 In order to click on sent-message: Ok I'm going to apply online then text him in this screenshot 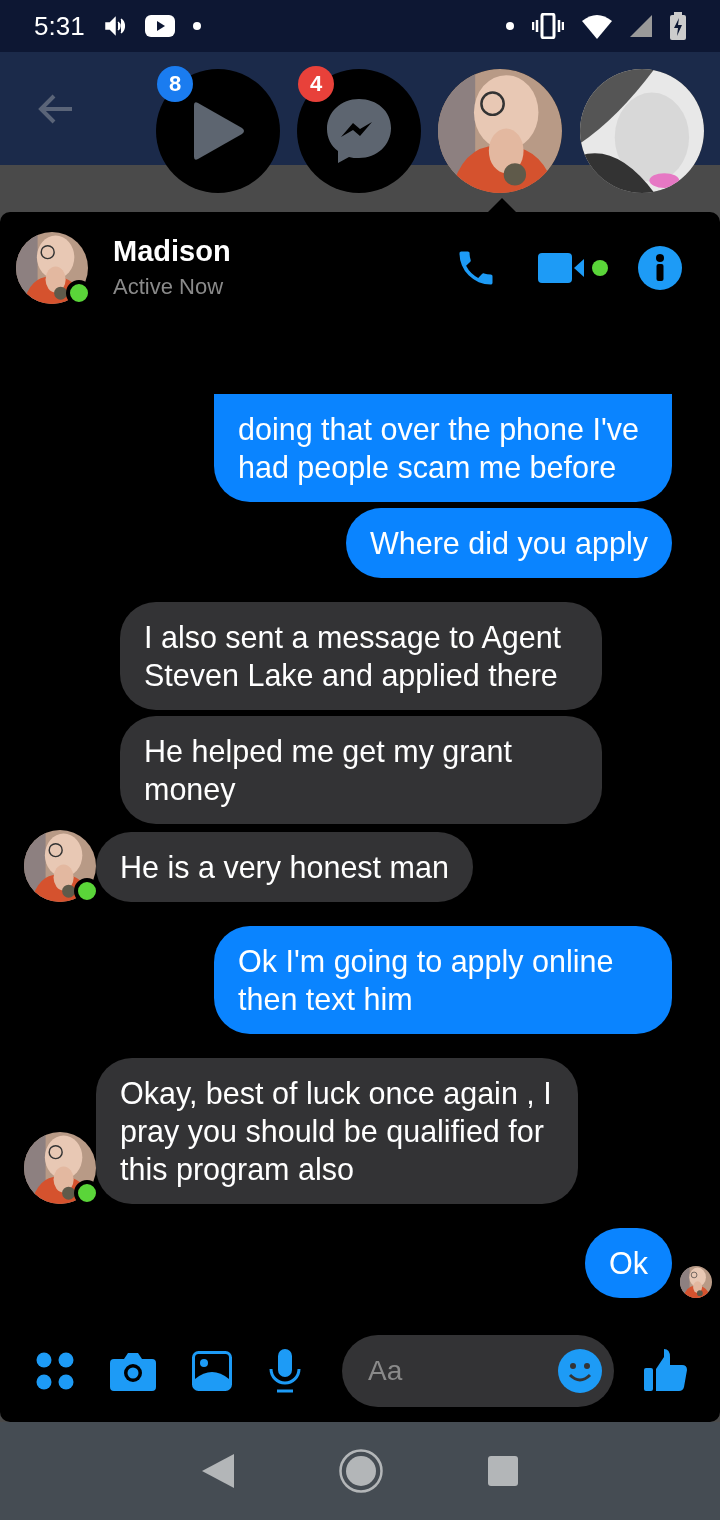, I will do `click(443, 980)`.